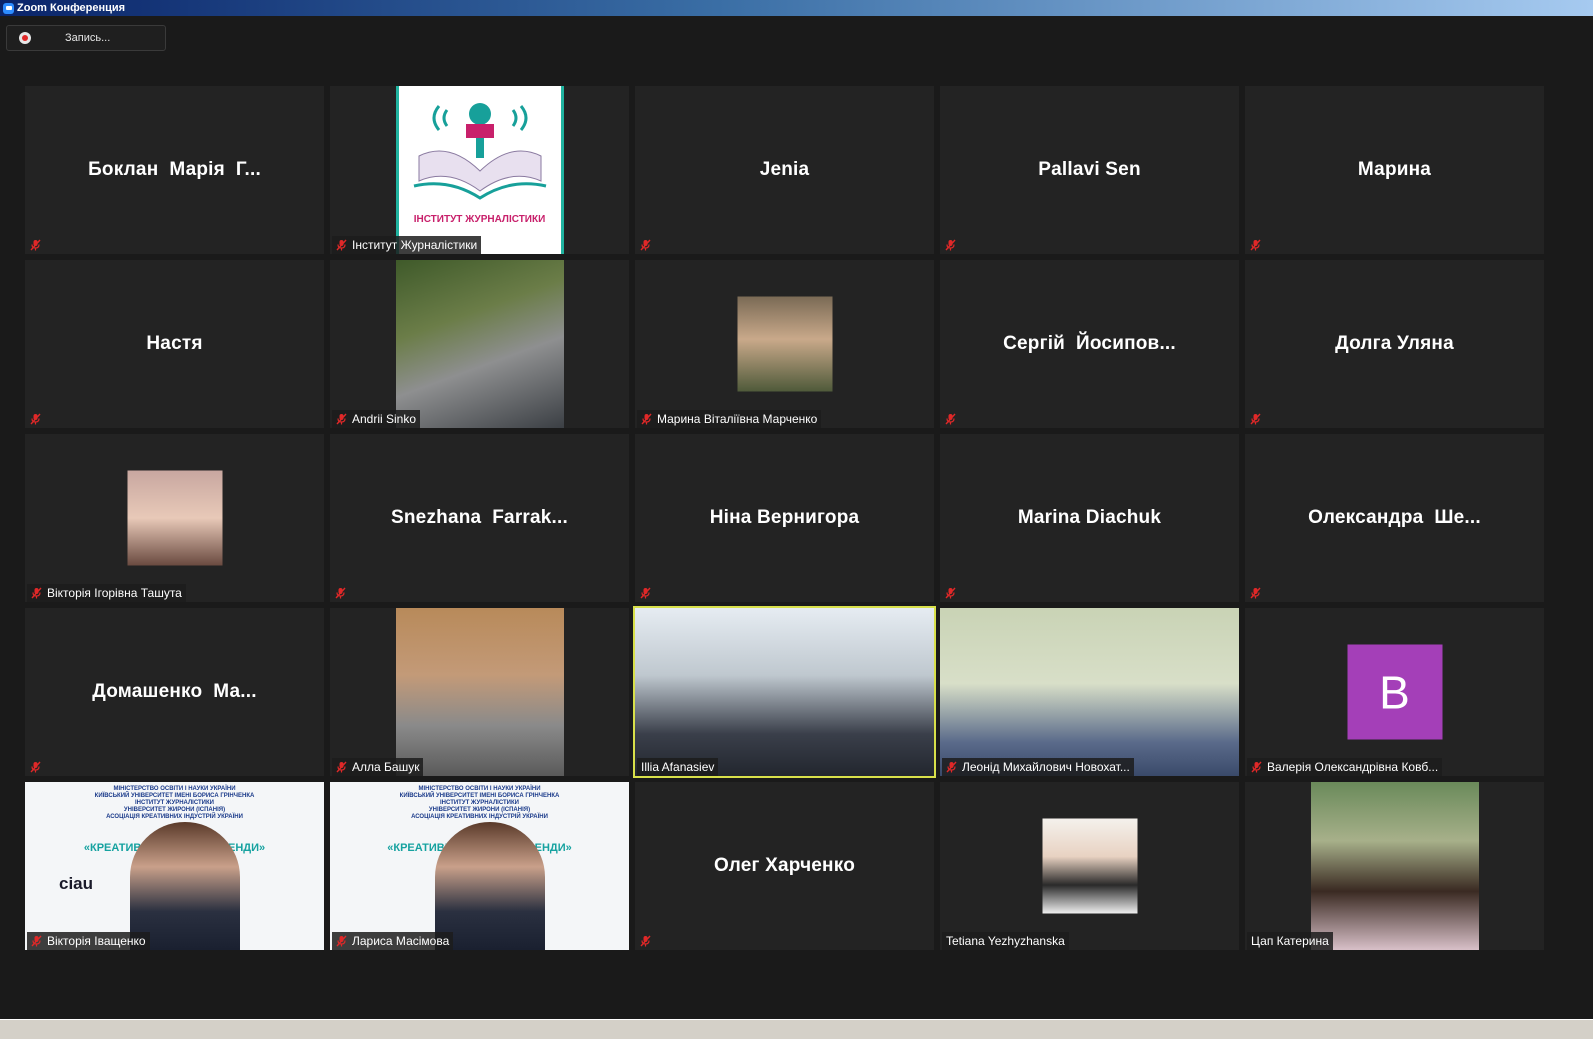 This screenshot has height=1039, width=1593. I want to click on participant-tile: Marina Diachuk, so click(1089, 518).